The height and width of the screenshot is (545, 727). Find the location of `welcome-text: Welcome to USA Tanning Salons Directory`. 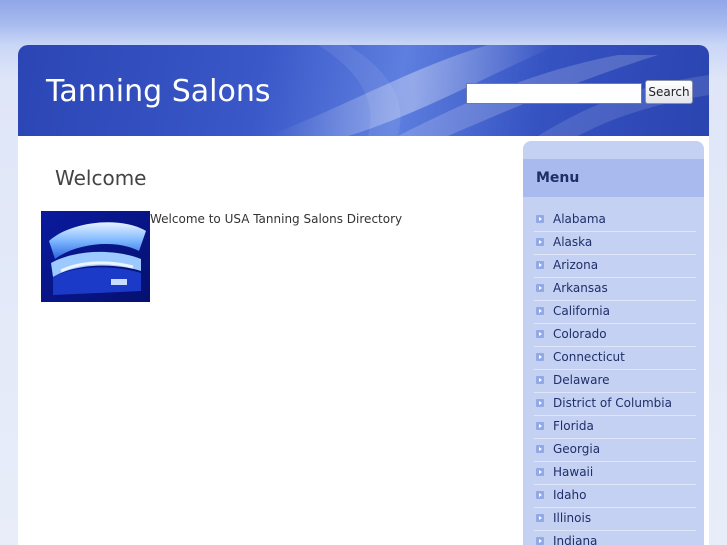

welcome-text: Welcome to USA Tanning Salons Directory is located at coordinates (276, 219).